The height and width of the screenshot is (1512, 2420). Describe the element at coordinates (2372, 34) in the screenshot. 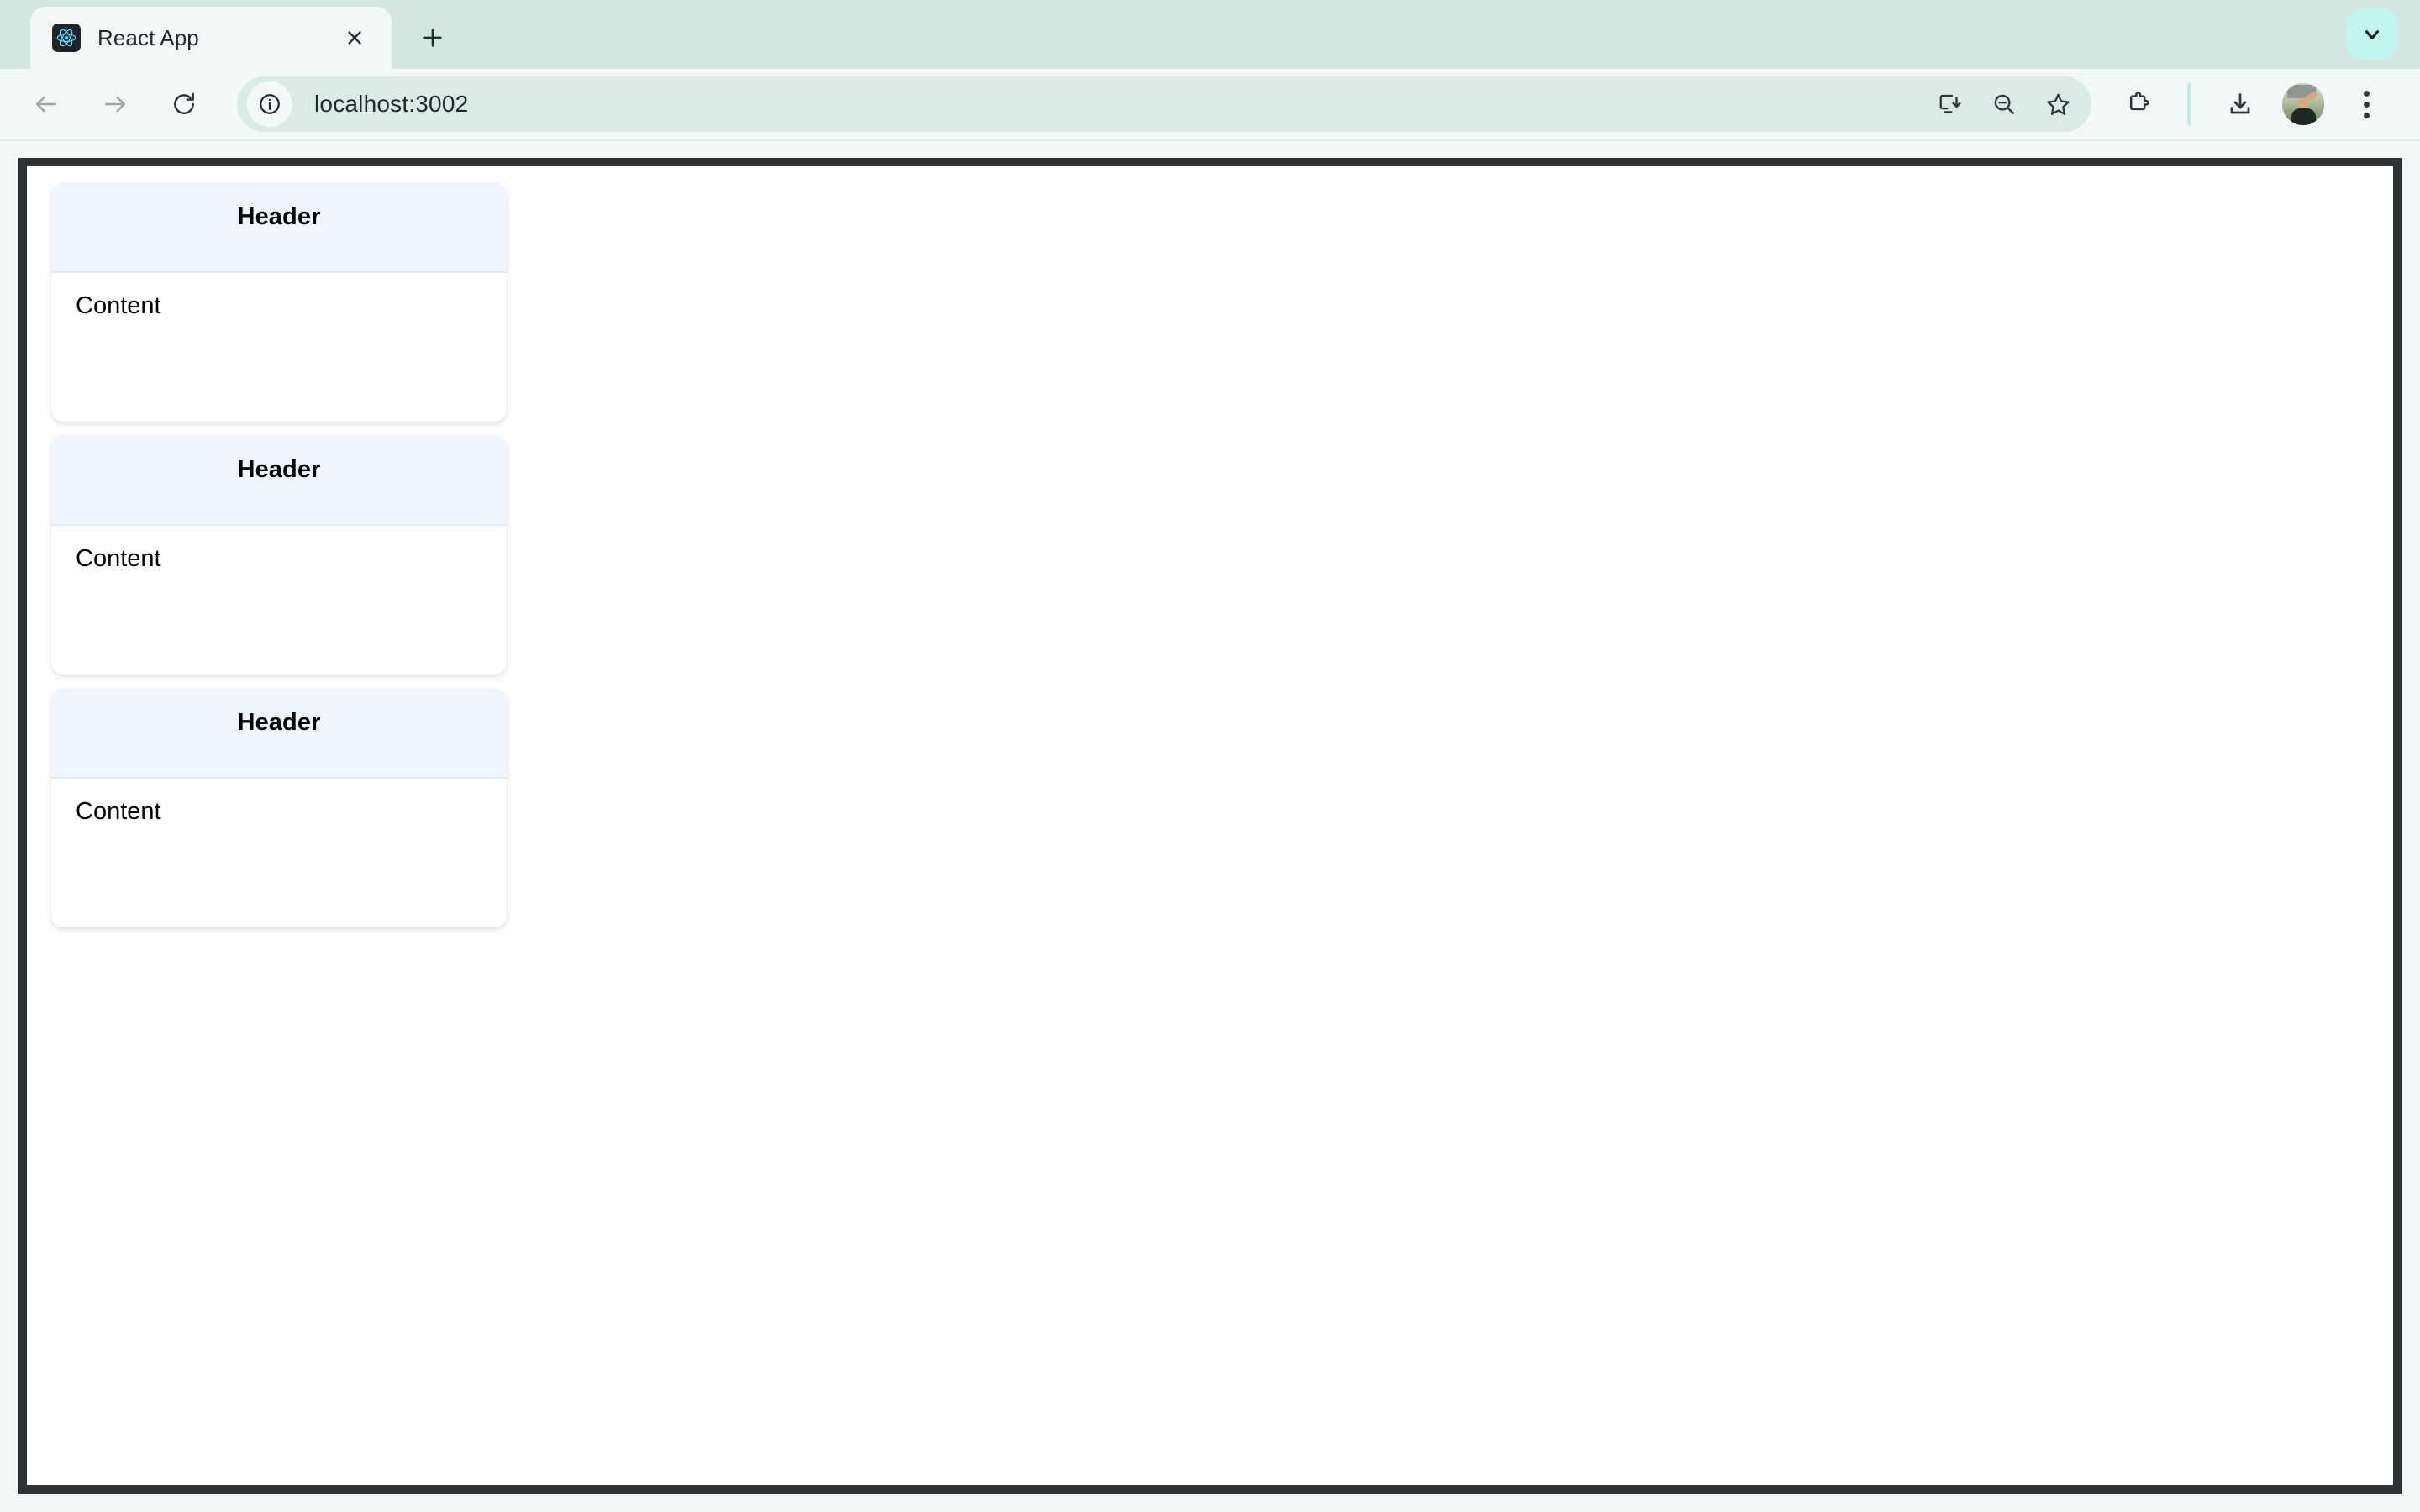

I see `chevron-down-icon` at that location.